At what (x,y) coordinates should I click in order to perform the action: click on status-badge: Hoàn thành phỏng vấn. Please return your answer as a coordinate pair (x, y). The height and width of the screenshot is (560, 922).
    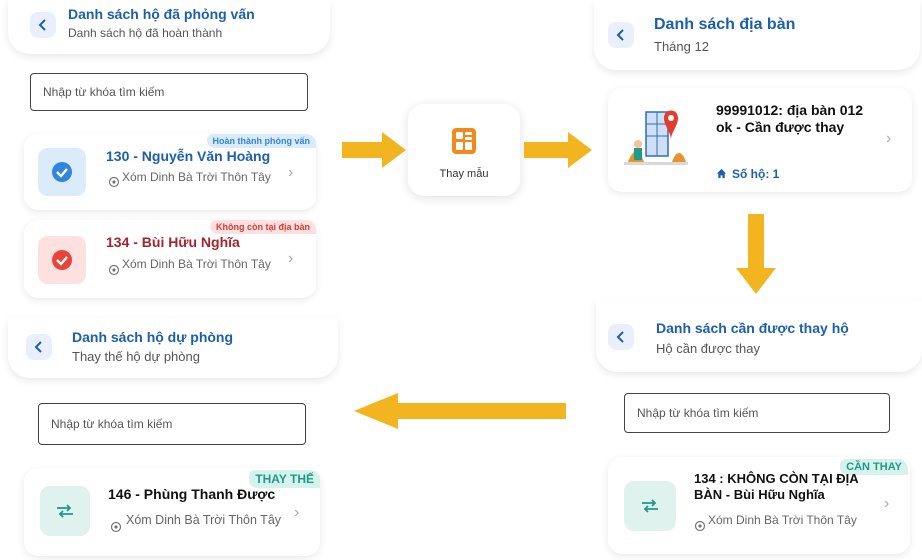
    Looking at the image, I should click on (261, 141).